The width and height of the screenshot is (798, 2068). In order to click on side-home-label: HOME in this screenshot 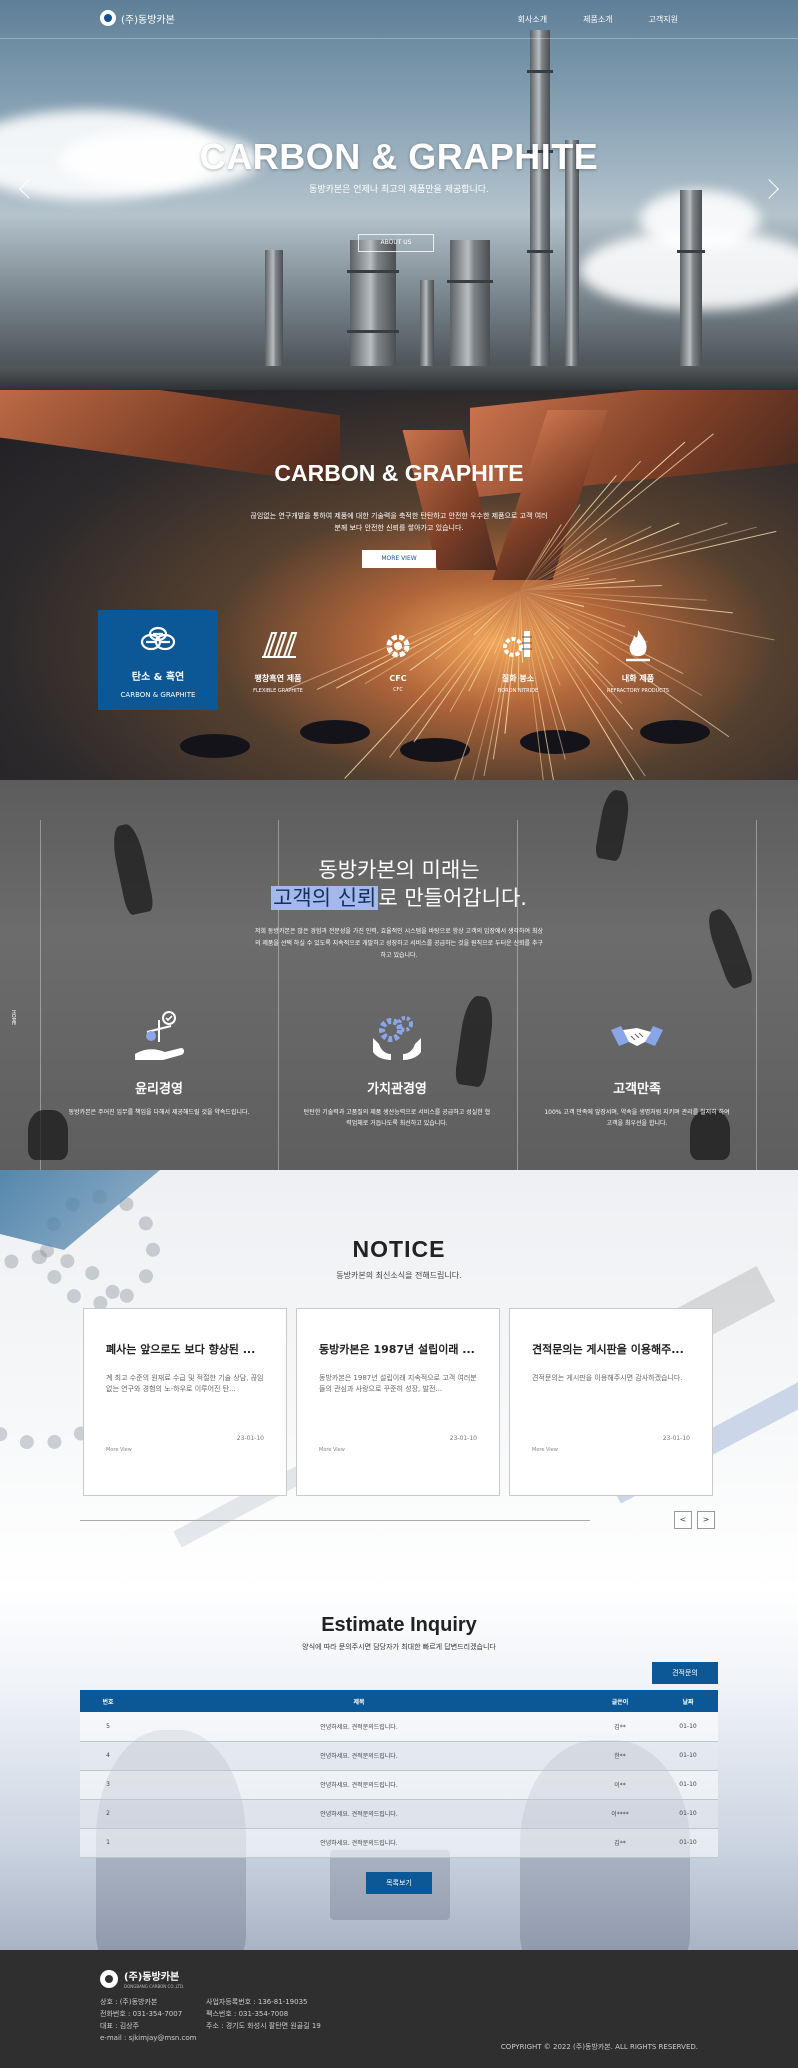, I will do `click(13, 1017)`.